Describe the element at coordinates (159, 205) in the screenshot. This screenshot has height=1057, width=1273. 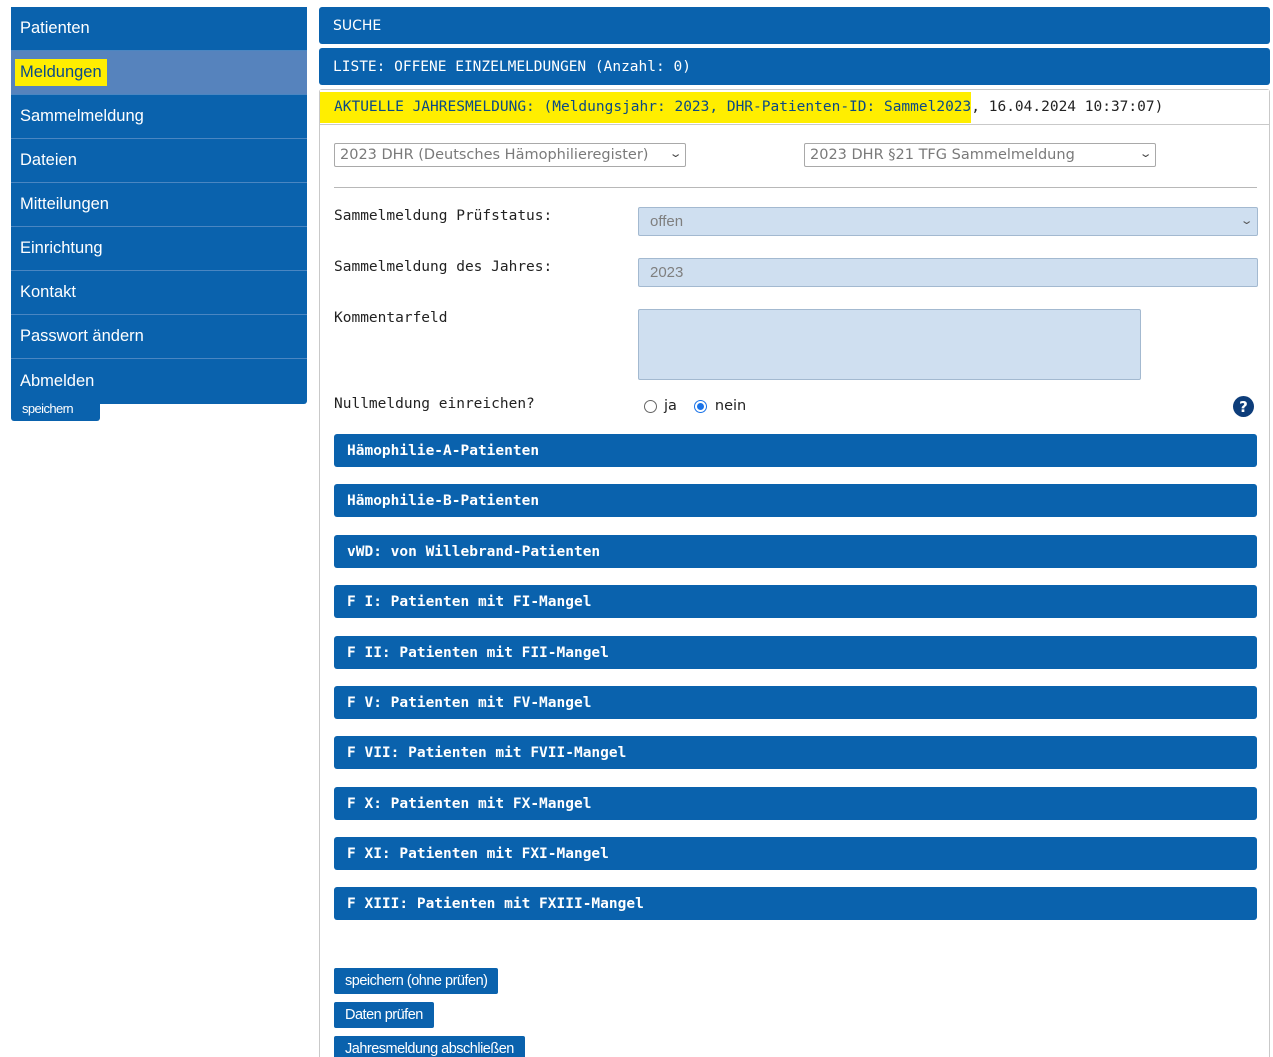
I see `sidebar-item-mitteilungen: Mitteilungen` at that location.